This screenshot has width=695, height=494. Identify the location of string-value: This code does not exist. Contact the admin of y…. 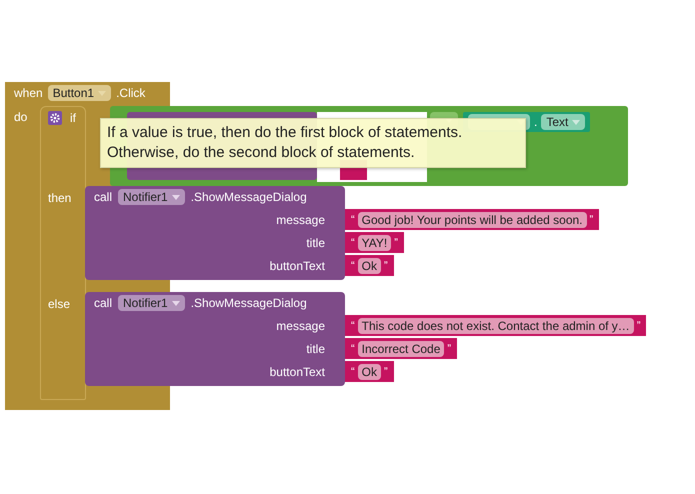
(496, 326).